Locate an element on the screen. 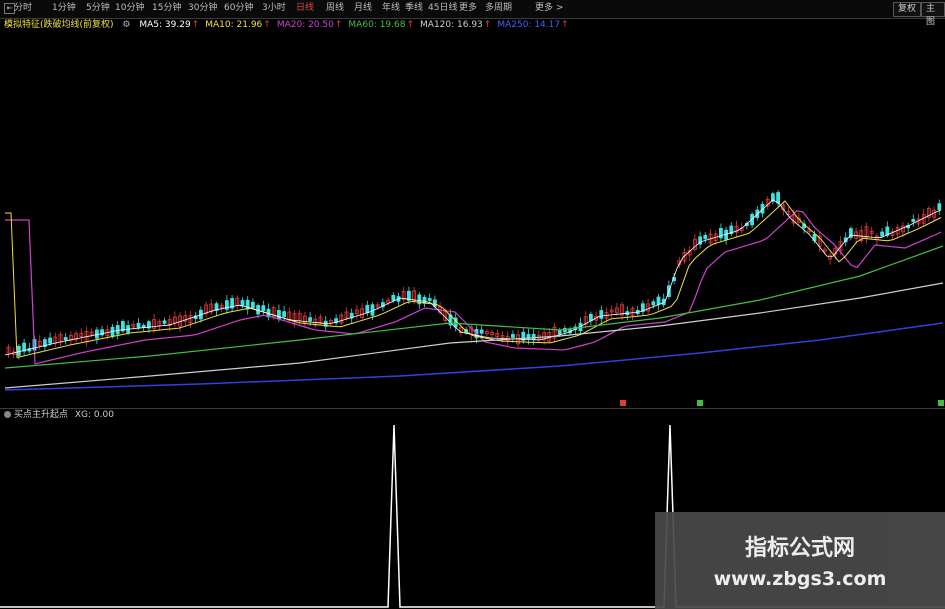 The width and height of the screenshot is (945, 609). period-button: 季线 is located at coordinates (414, 8).